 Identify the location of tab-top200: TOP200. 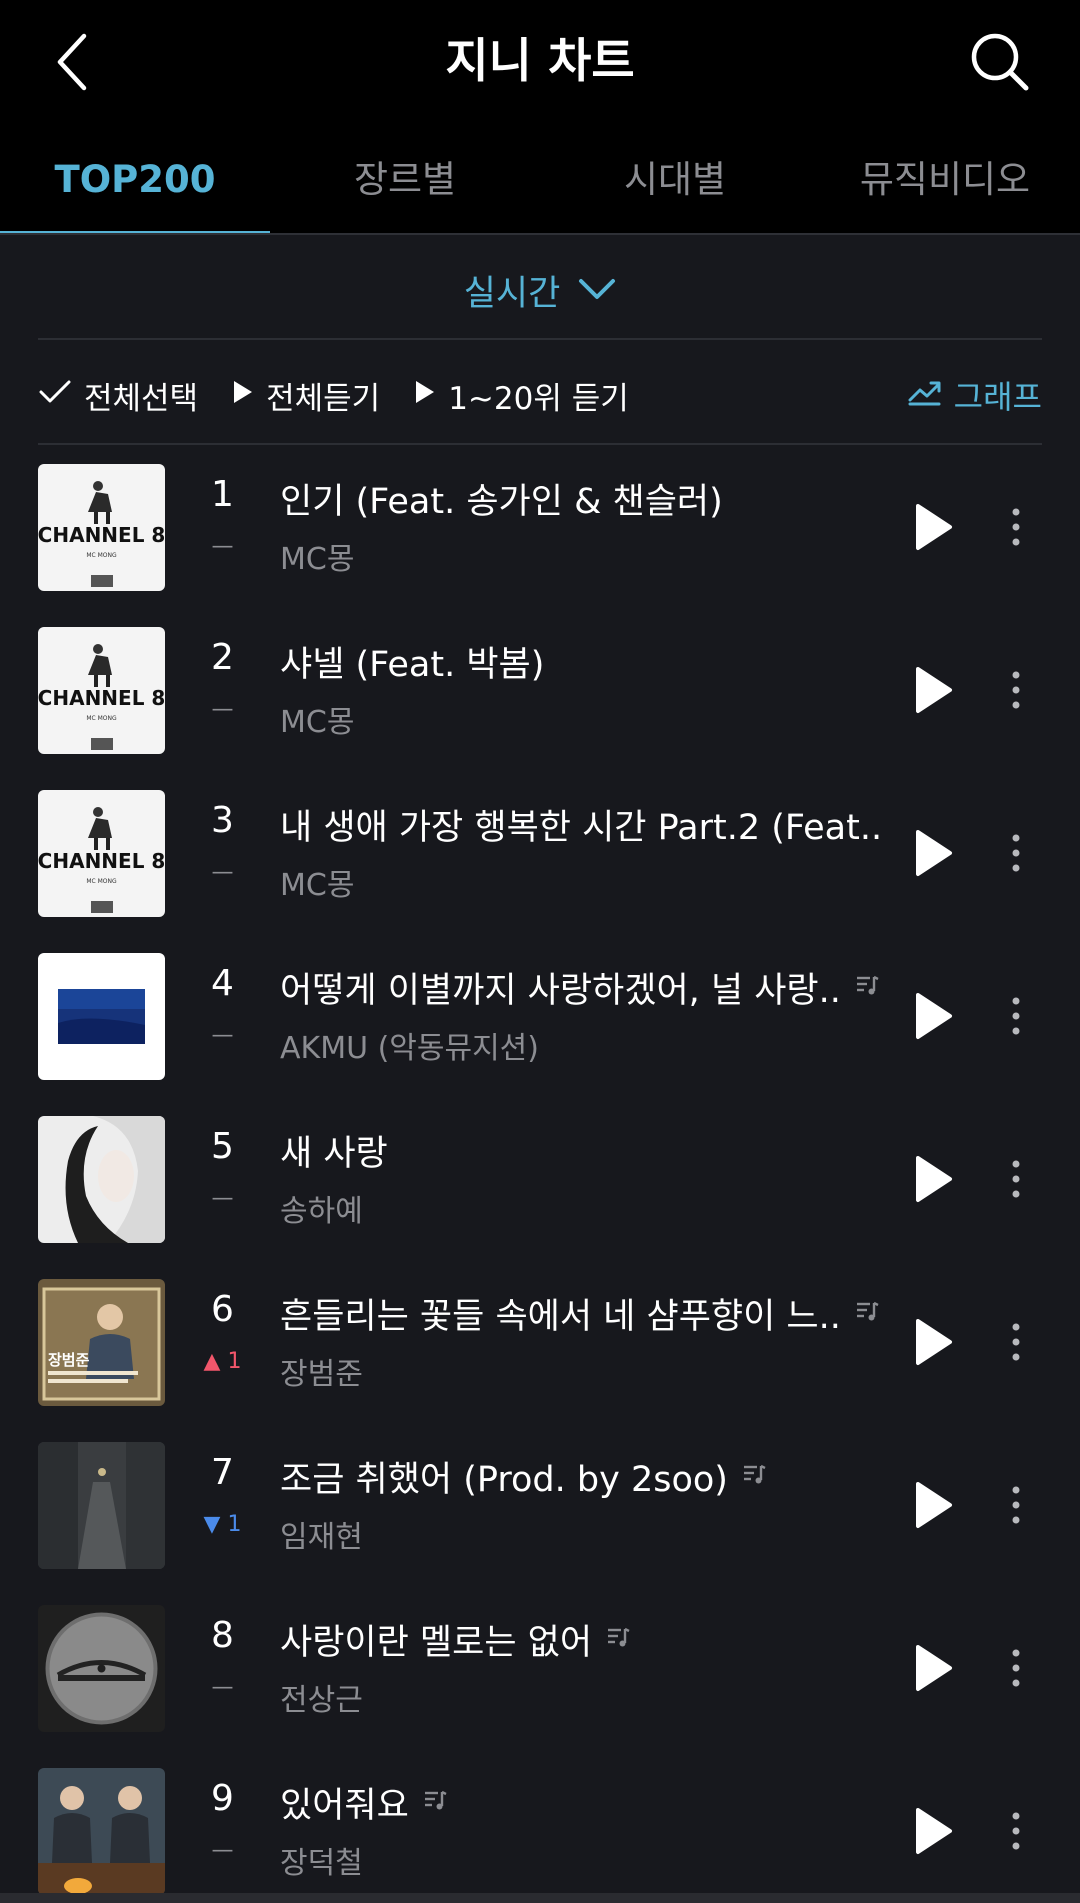
(135, 190).